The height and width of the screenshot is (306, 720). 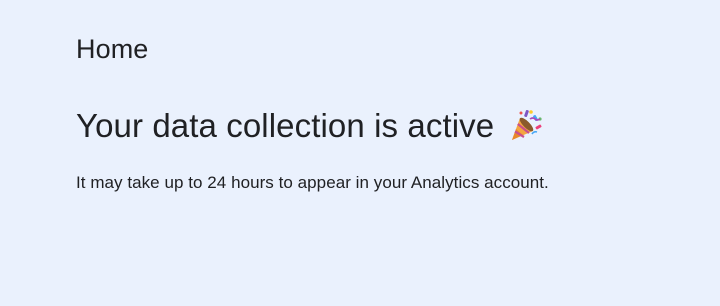 I want to click on status-headline: Your data collection is active, so click(x=285, y=125).